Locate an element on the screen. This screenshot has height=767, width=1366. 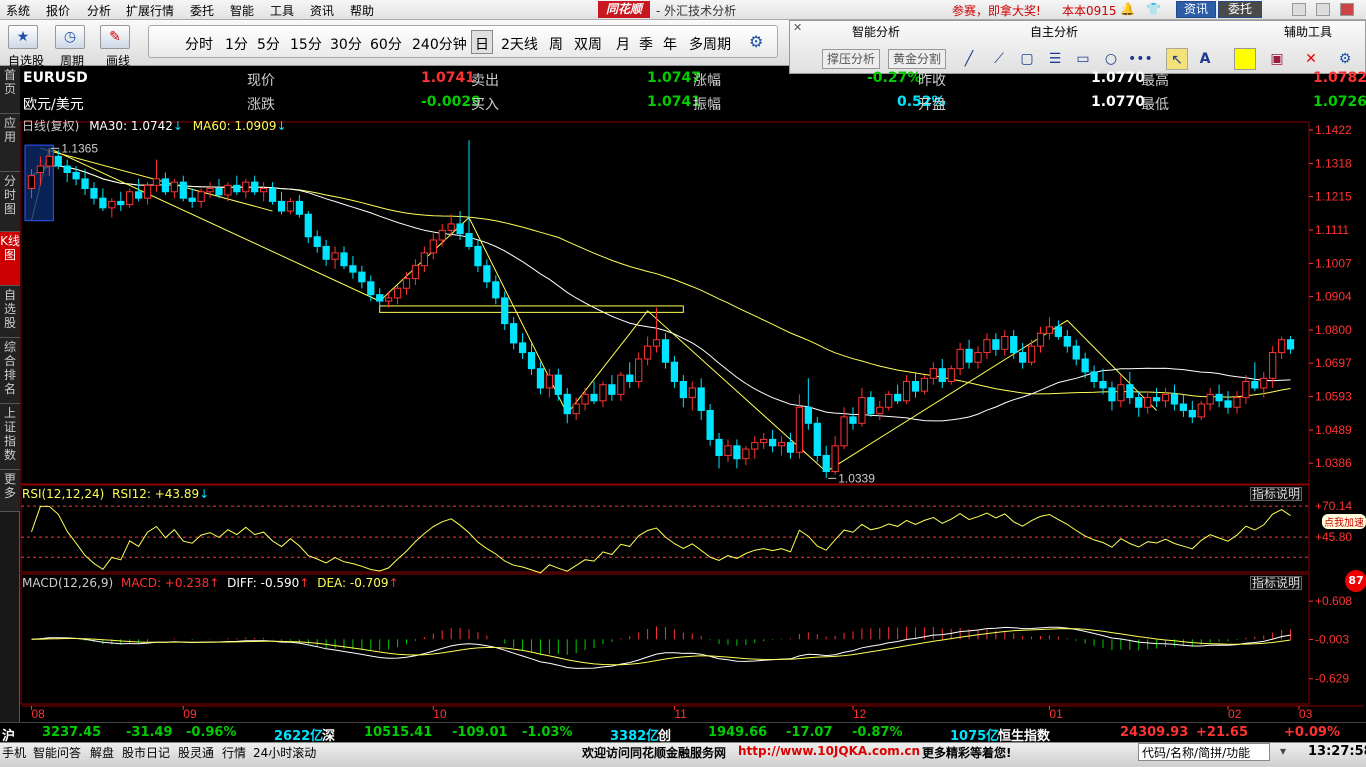
period-season: 季 is located at coordinates (646, 44).